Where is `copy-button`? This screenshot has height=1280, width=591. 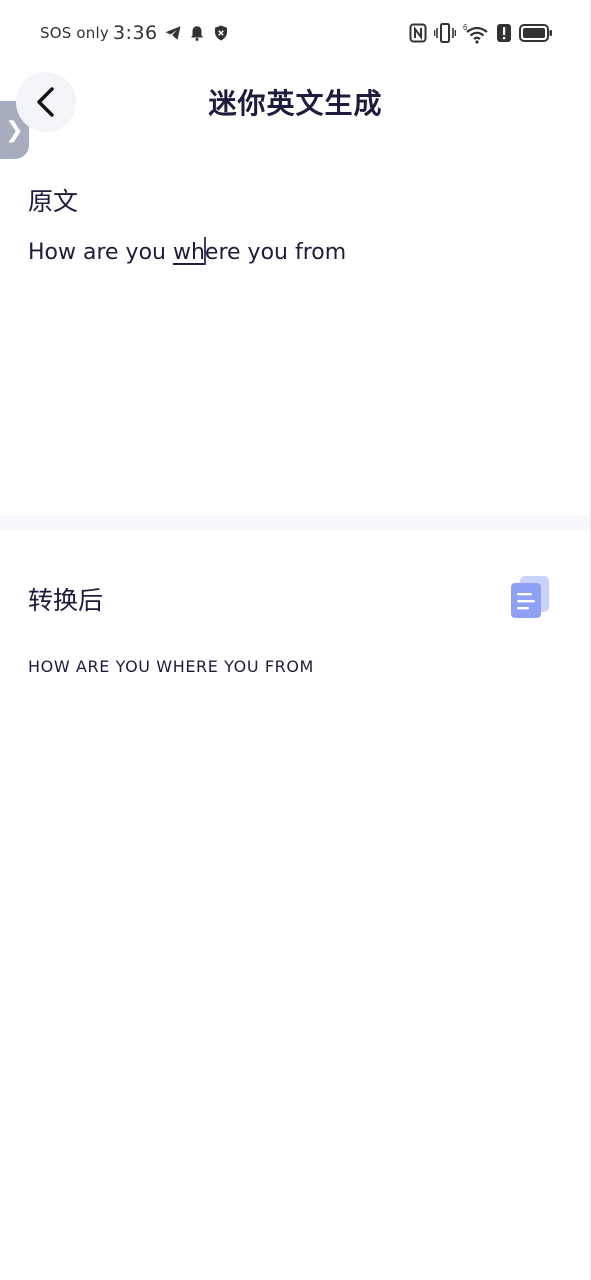
copy-button is located at coordinates (530, 597).